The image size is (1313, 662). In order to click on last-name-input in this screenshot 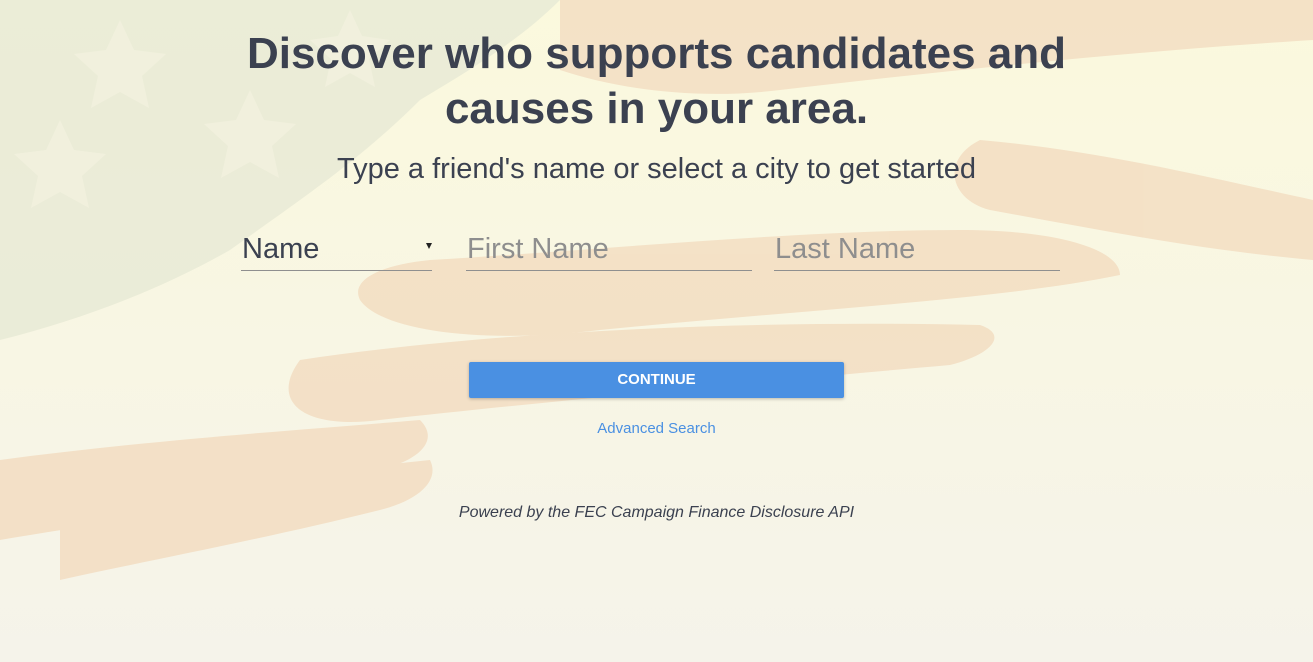, I will do `click(917, 249)`.